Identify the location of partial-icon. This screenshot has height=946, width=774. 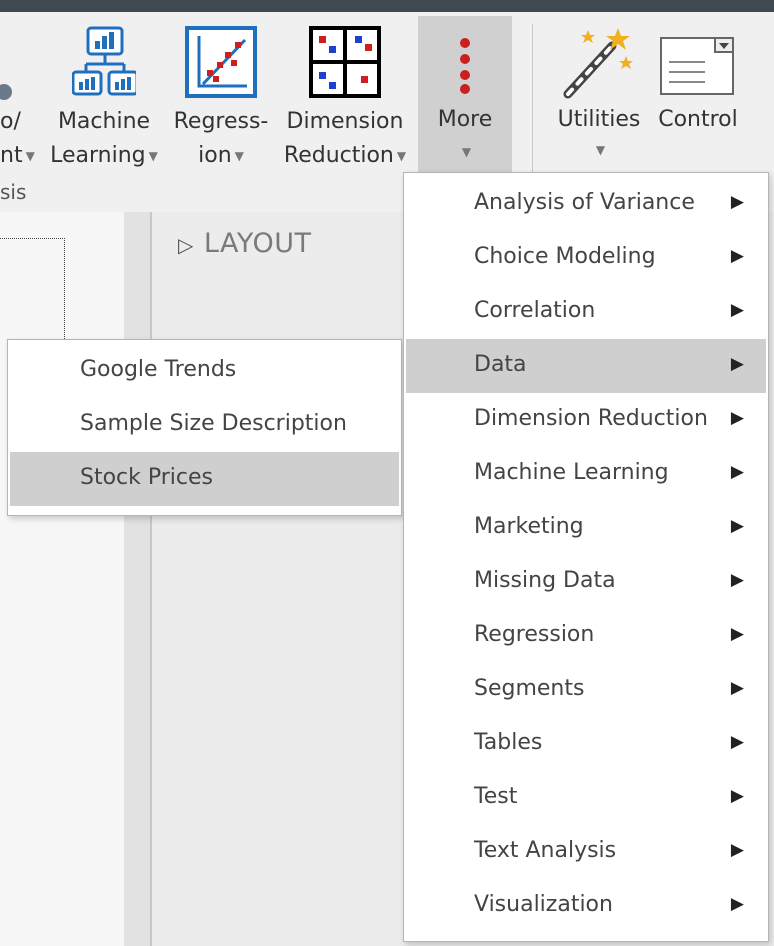
(6, 92).